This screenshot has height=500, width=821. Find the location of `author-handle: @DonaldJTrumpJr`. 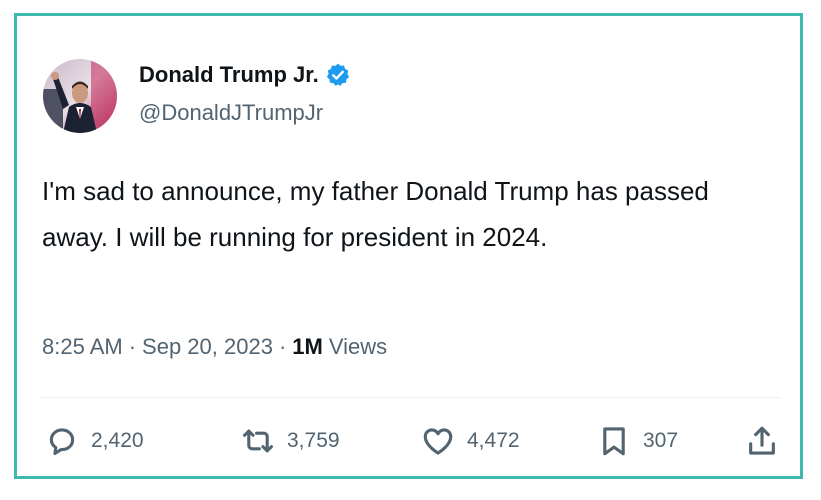

author-handle: @DonaldJTrumpJr is located at coordinates (231, 113).